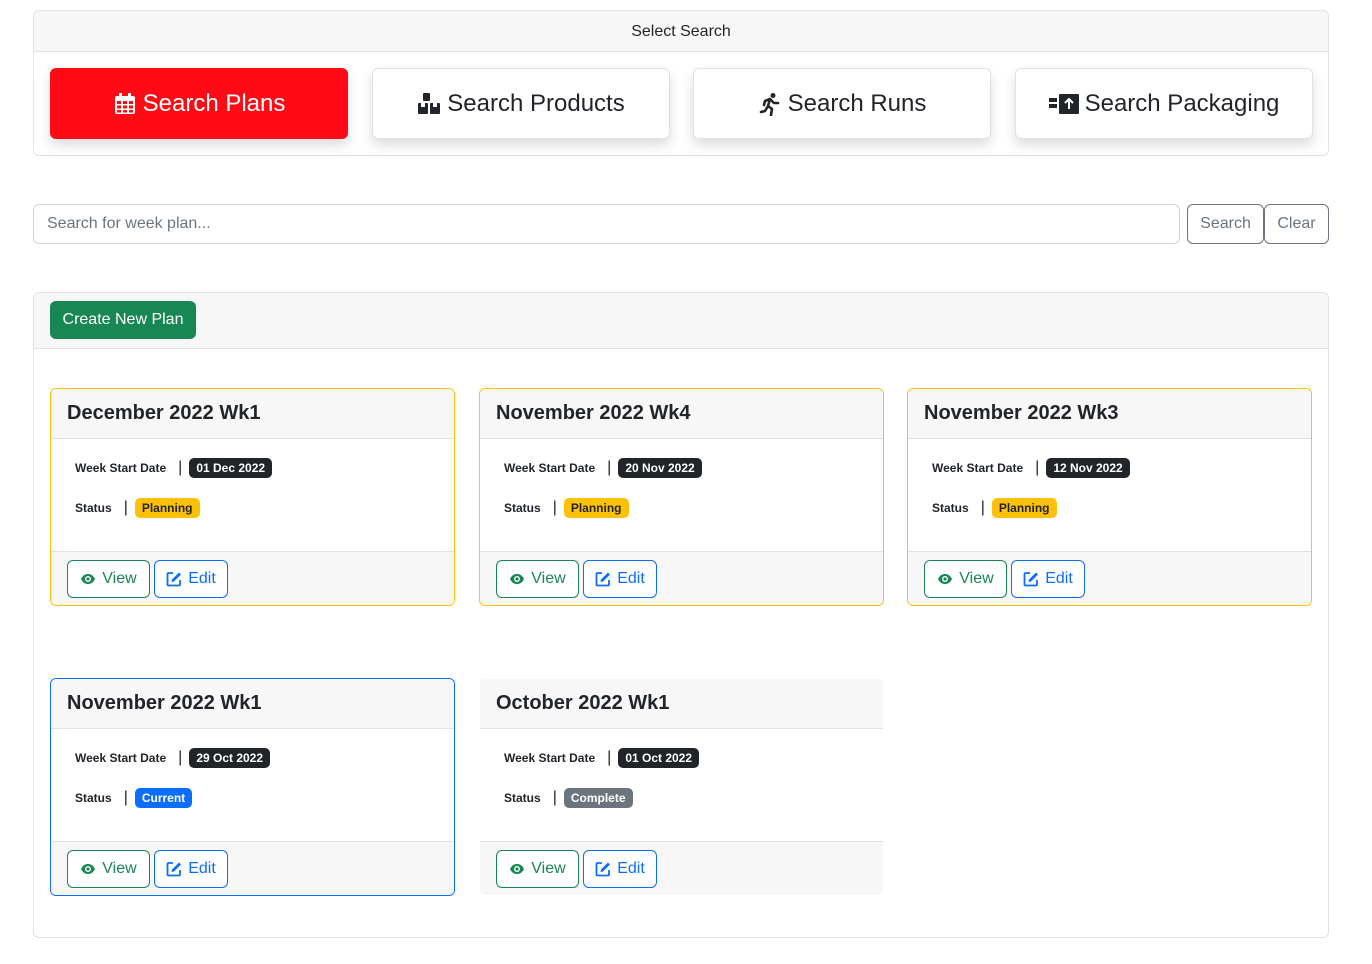  What do you see at coordinates (124, 103) in the screenshot?
I see `calendar-icon` at bounding box center [124, 103].